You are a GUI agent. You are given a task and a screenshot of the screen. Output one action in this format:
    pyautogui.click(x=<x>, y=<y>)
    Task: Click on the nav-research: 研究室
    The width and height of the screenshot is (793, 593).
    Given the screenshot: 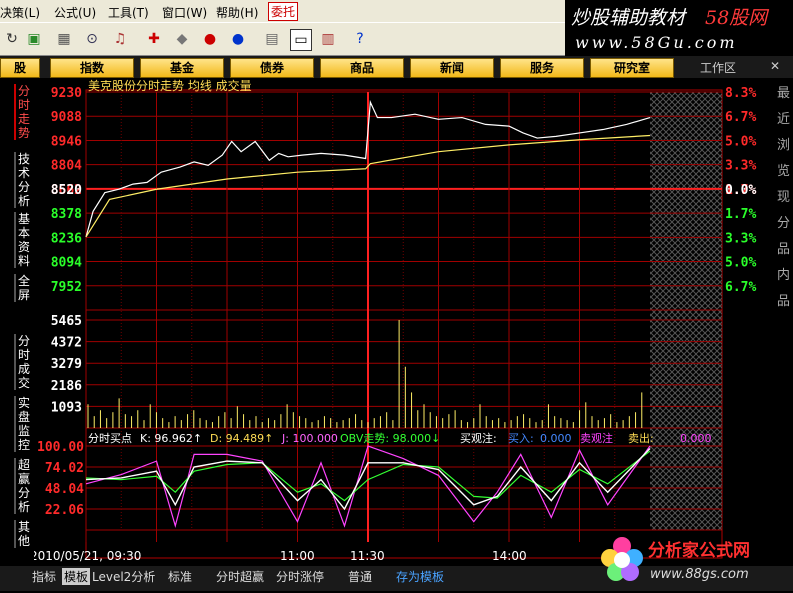 What is the action you would take?
    pyautogui.click(x=632, y=68)
    